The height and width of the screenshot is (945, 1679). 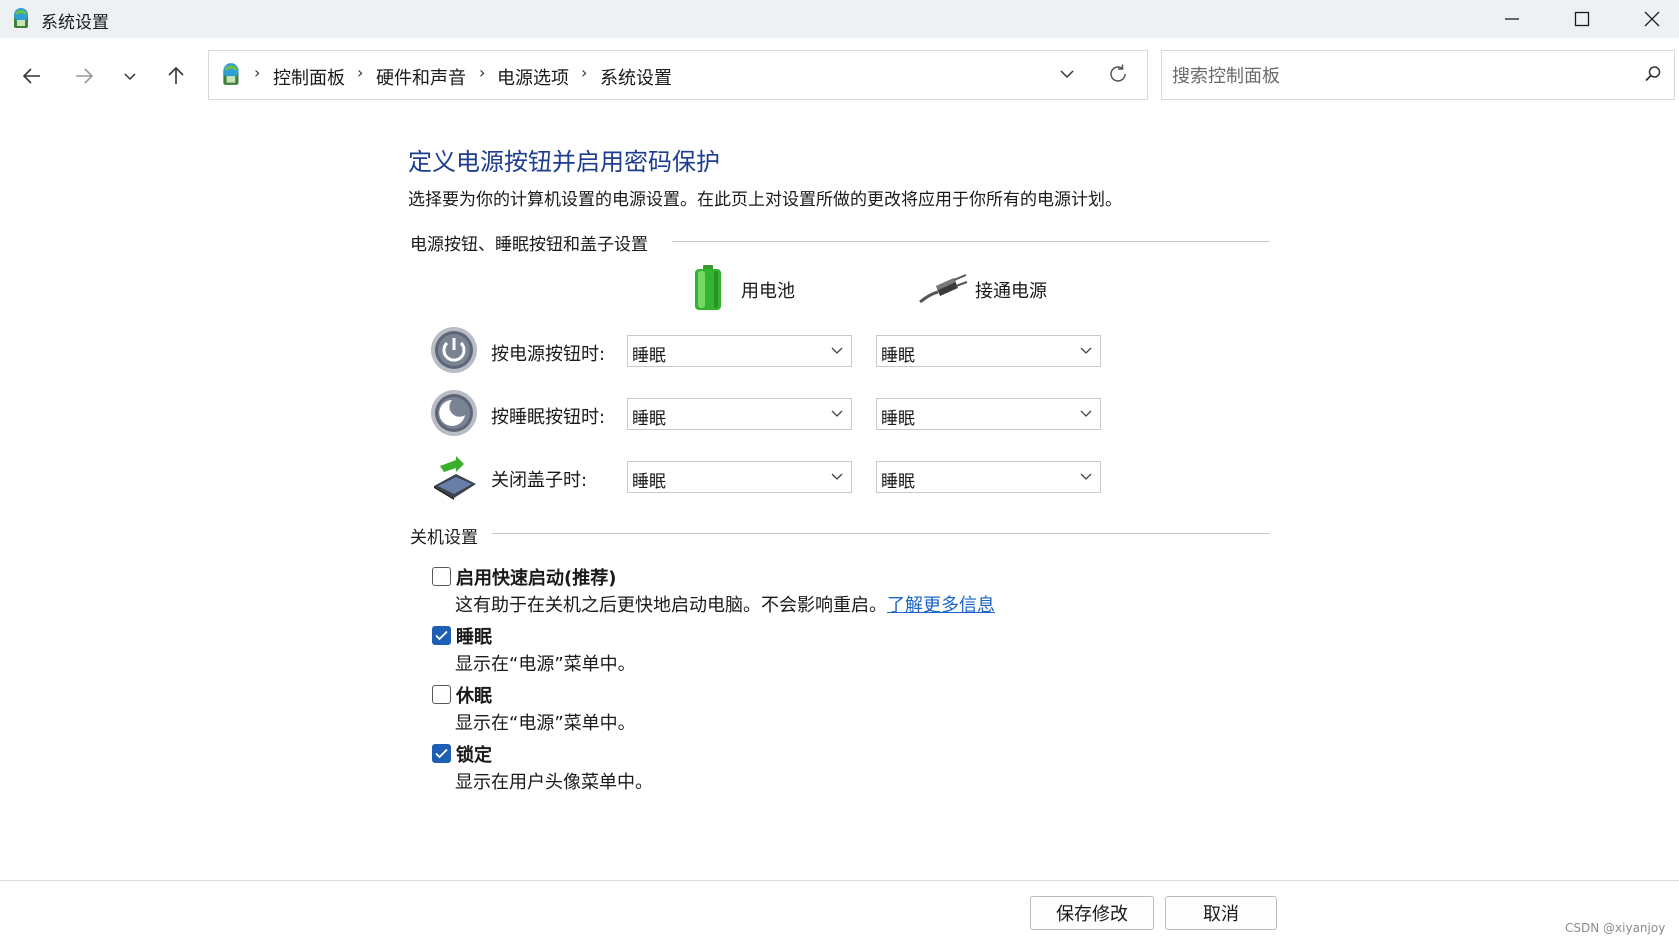 What do you see at coordinates (708, 287) in the screenshot?
I see `battery-icon` at bounding box center [708, 287].